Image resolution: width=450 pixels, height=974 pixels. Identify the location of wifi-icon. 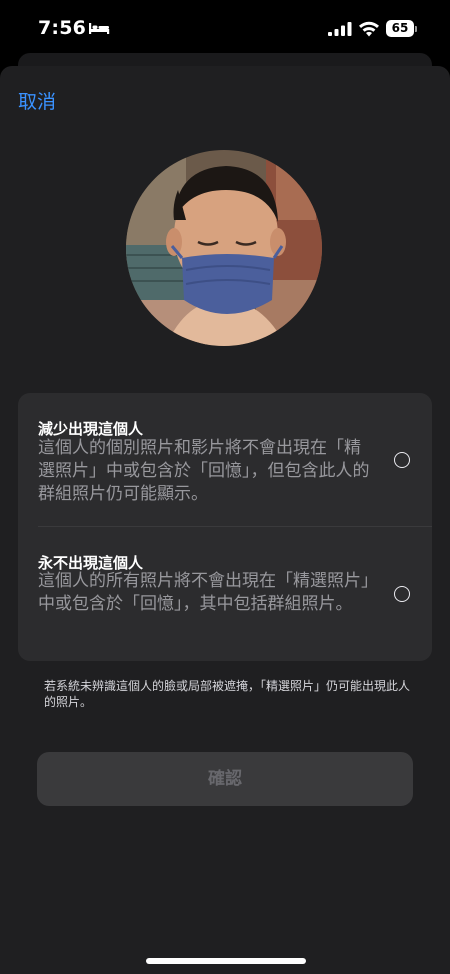
(369, 29).